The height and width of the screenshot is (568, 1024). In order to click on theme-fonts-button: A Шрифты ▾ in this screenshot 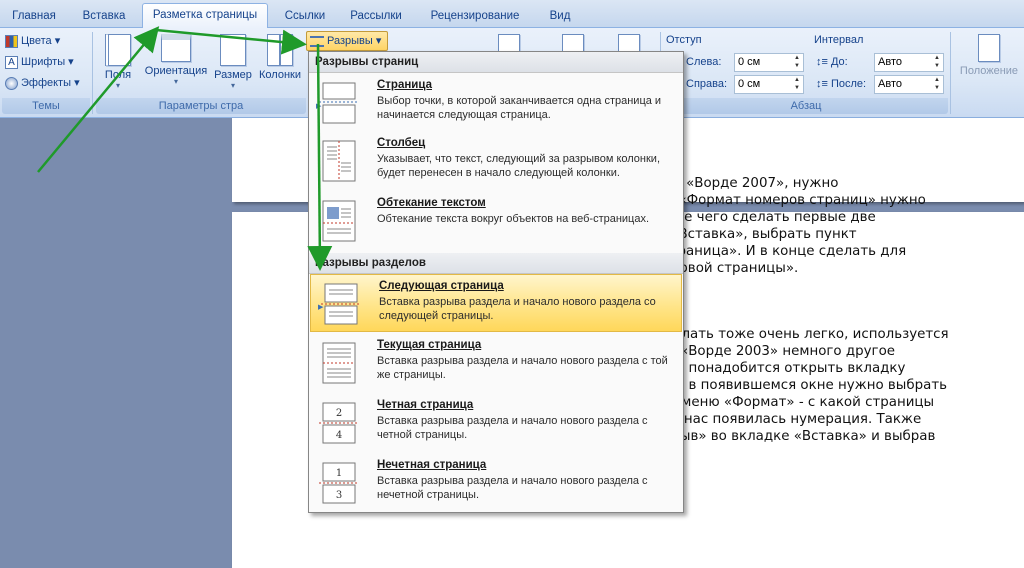, I will do `click(39, 62)`.